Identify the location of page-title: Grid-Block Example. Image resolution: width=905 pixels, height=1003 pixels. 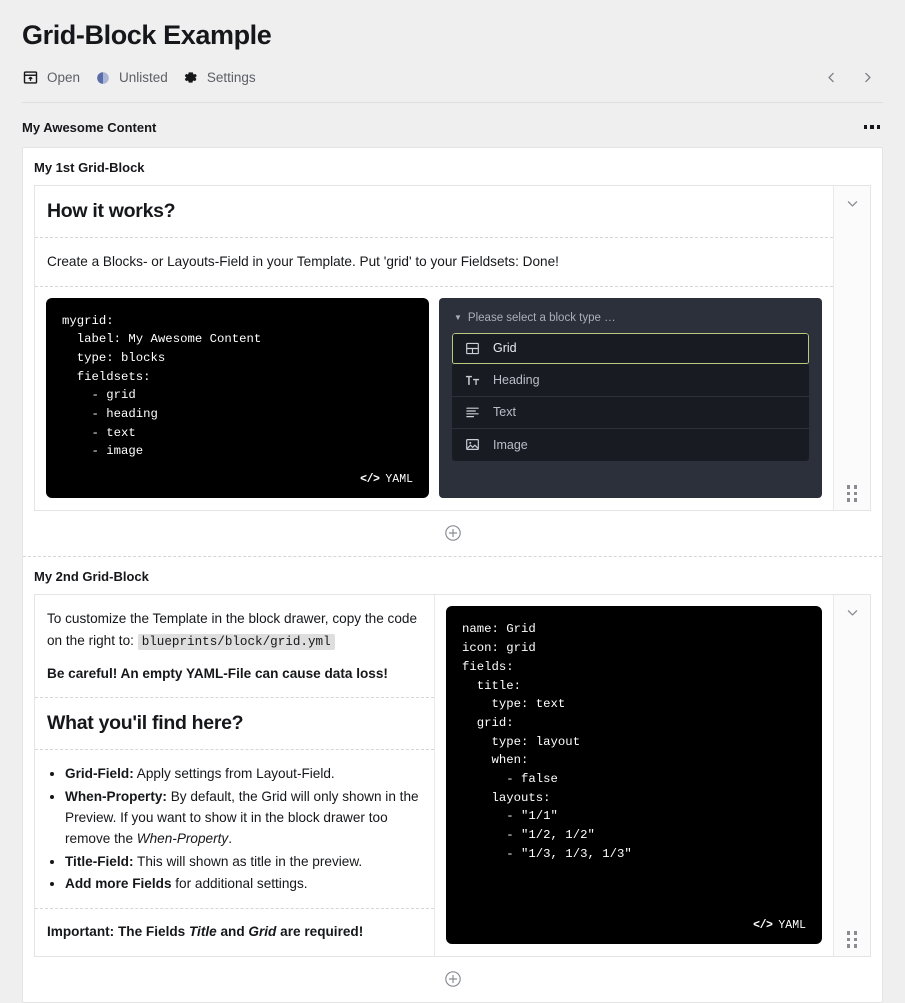
(147, 35).